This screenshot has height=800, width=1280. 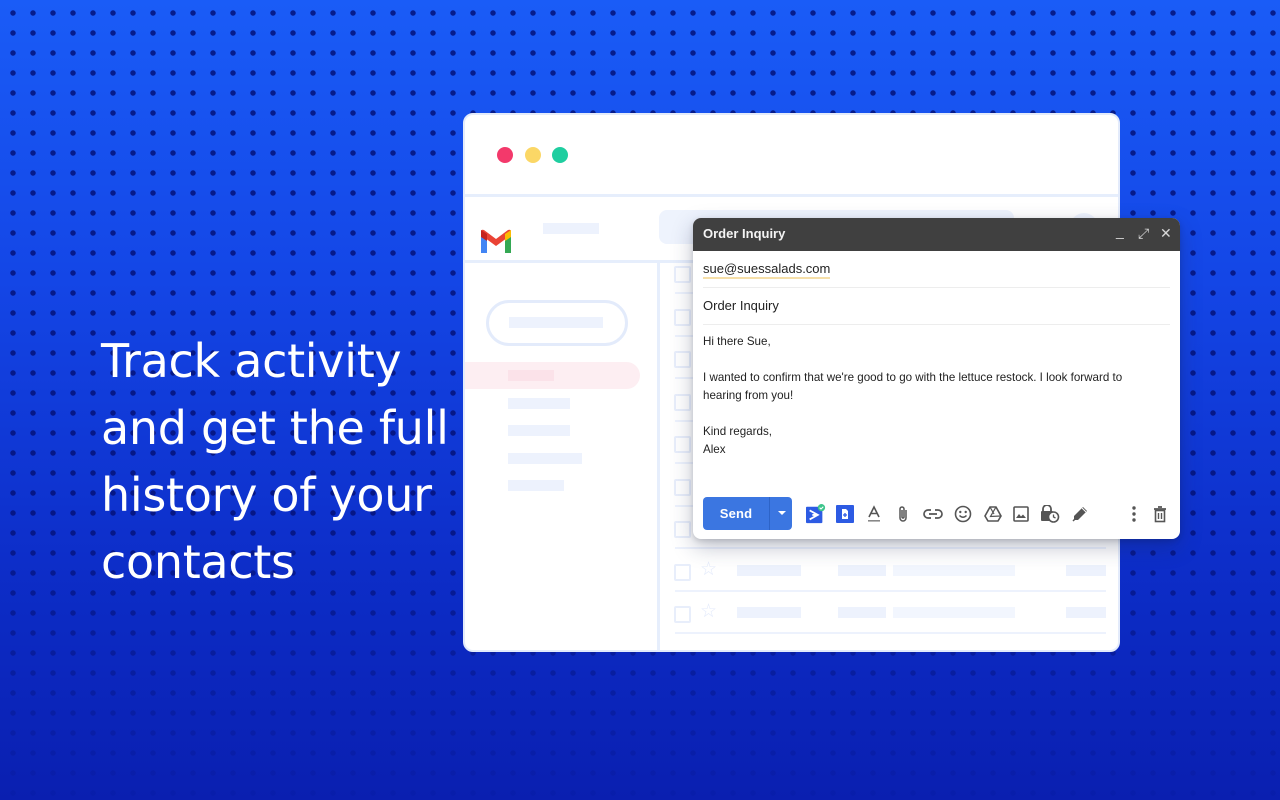 What do you see at coordinates (736, 513) in the screenshot?
I see `send-label: Send` at bounding box center [736, 513].